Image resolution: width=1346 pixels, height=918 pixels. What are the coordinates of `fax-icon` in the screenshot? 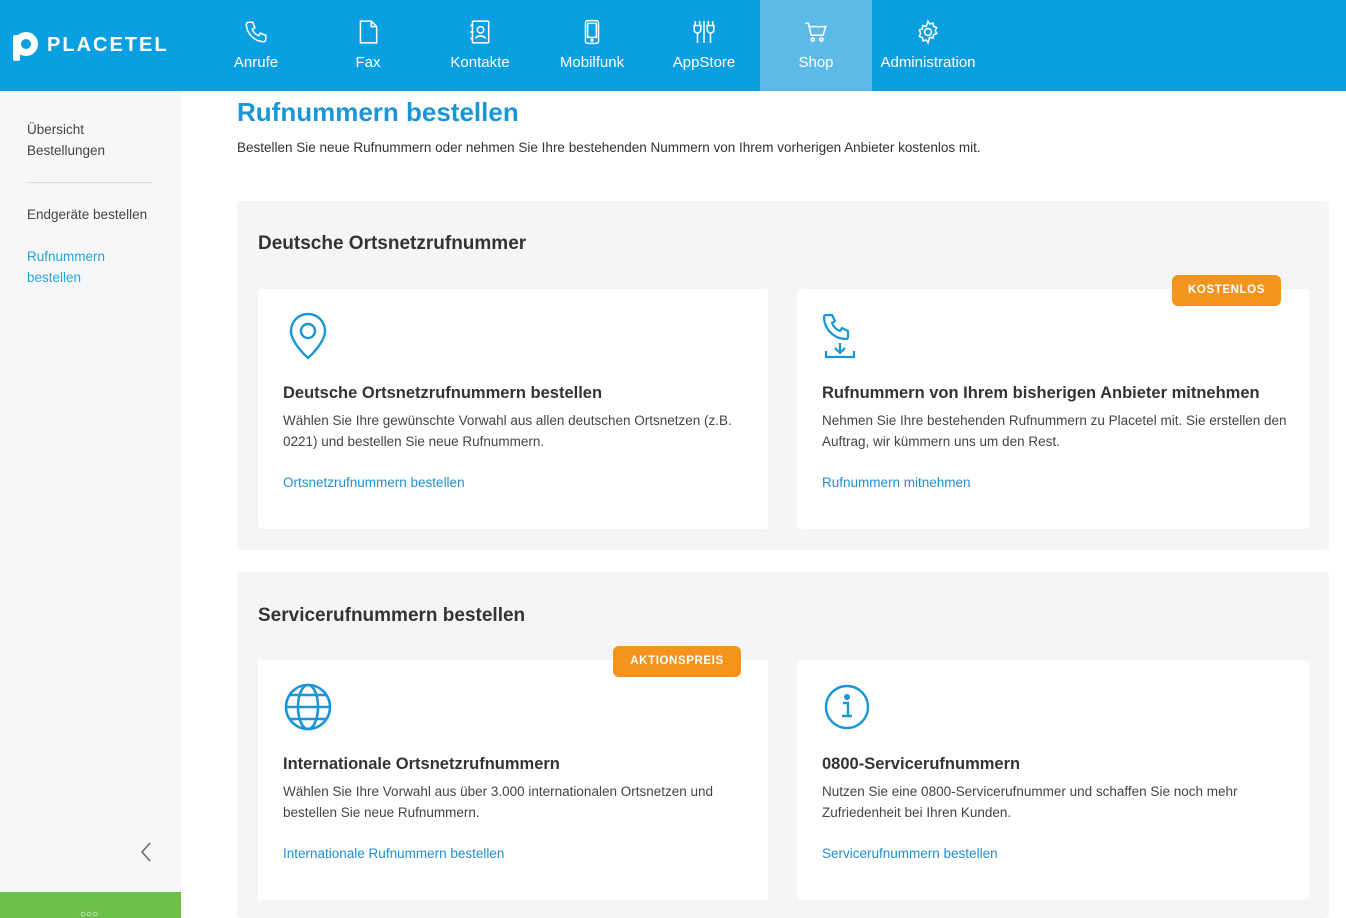 It's located at (368, 32).